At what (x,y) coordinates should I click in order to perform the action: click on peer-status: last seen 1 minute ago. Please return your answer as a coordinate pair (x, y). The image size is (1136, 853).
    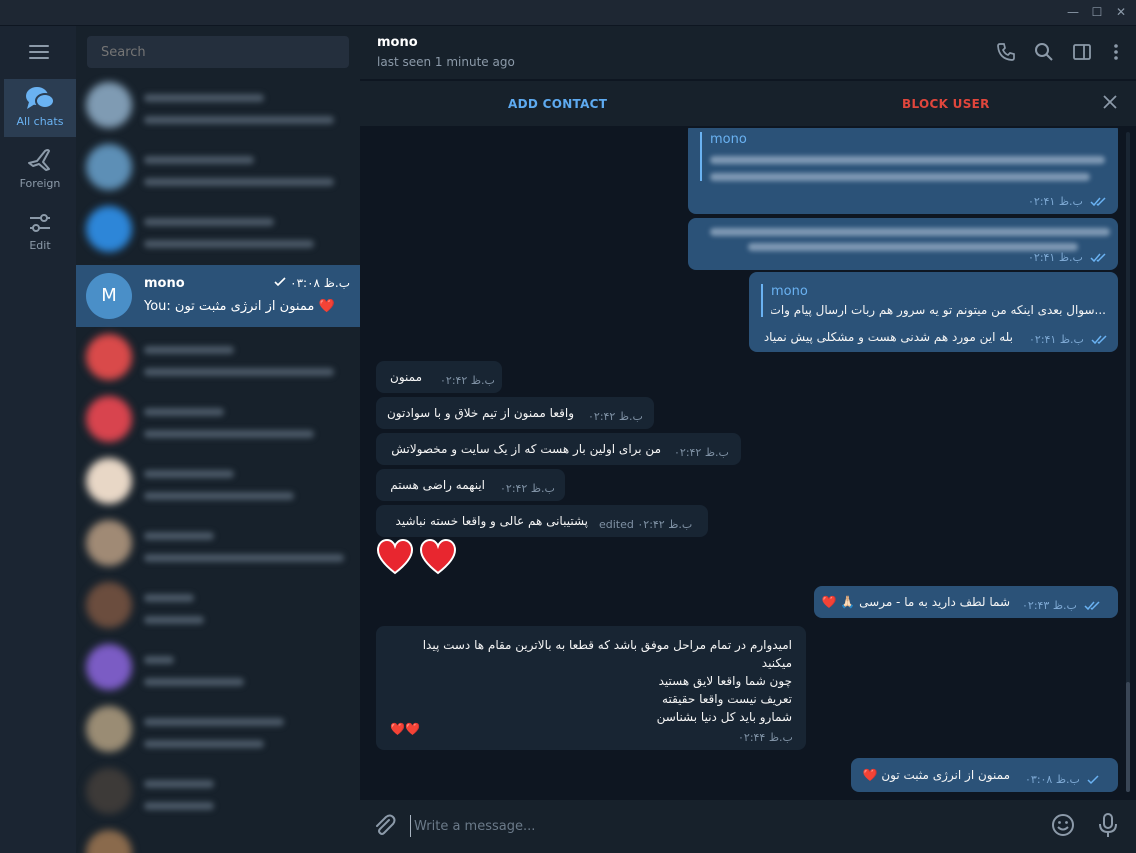
    Looking at the image, I should click on (446, 62).